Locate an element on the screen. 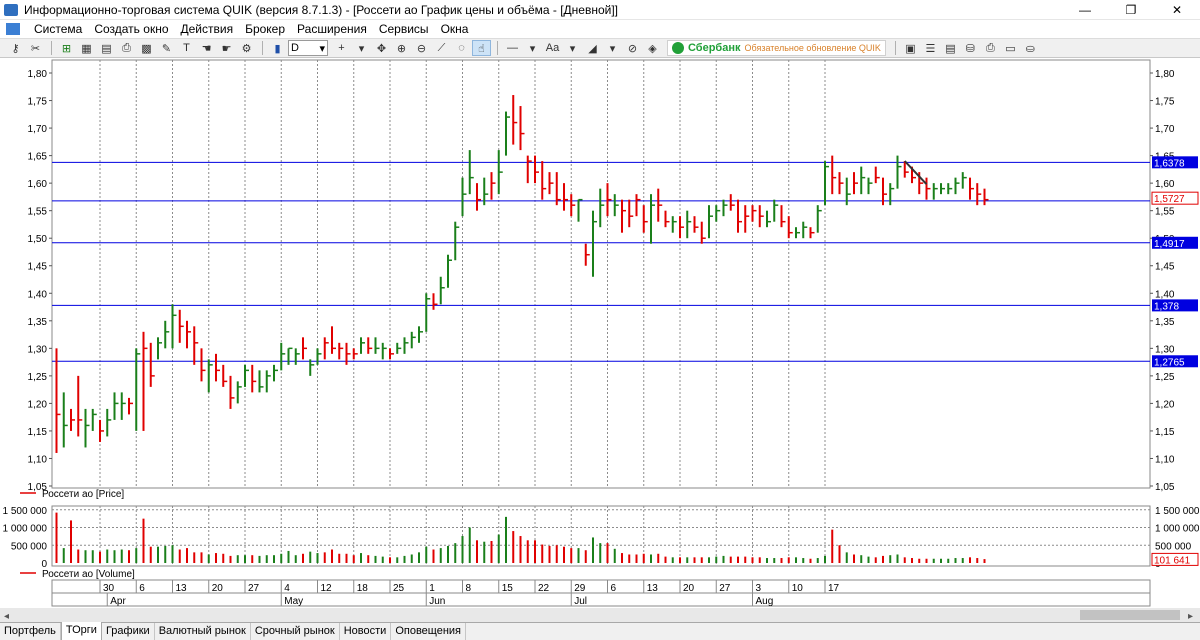  price-tick-label-left: 1,55 is located at coordinates (38, 212).